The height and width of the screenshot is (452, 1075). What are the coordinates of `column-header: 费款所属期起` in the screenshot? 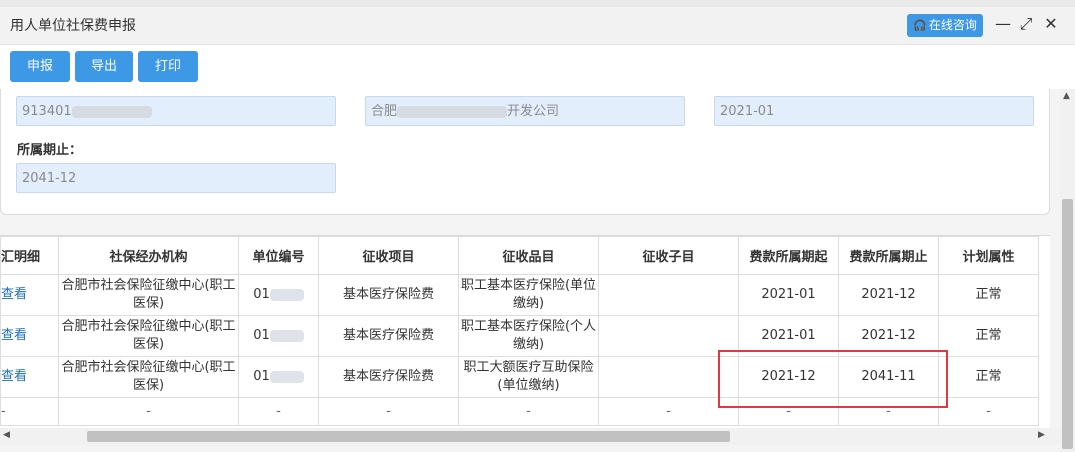 It's located at (788, 255).